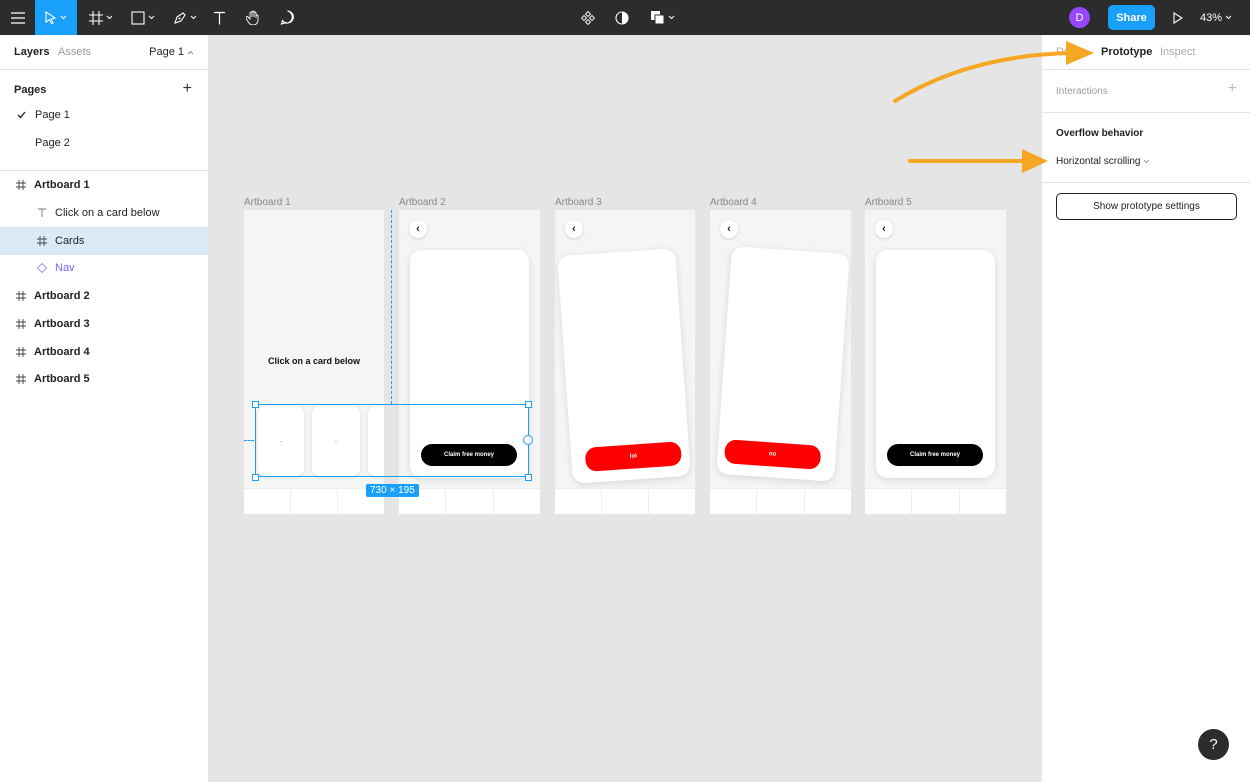 The height and width of the screenshot is (782, 1250). Describe the element at coordinates (51, 17) in the screenshot. I see `cursor-icon` at that location.